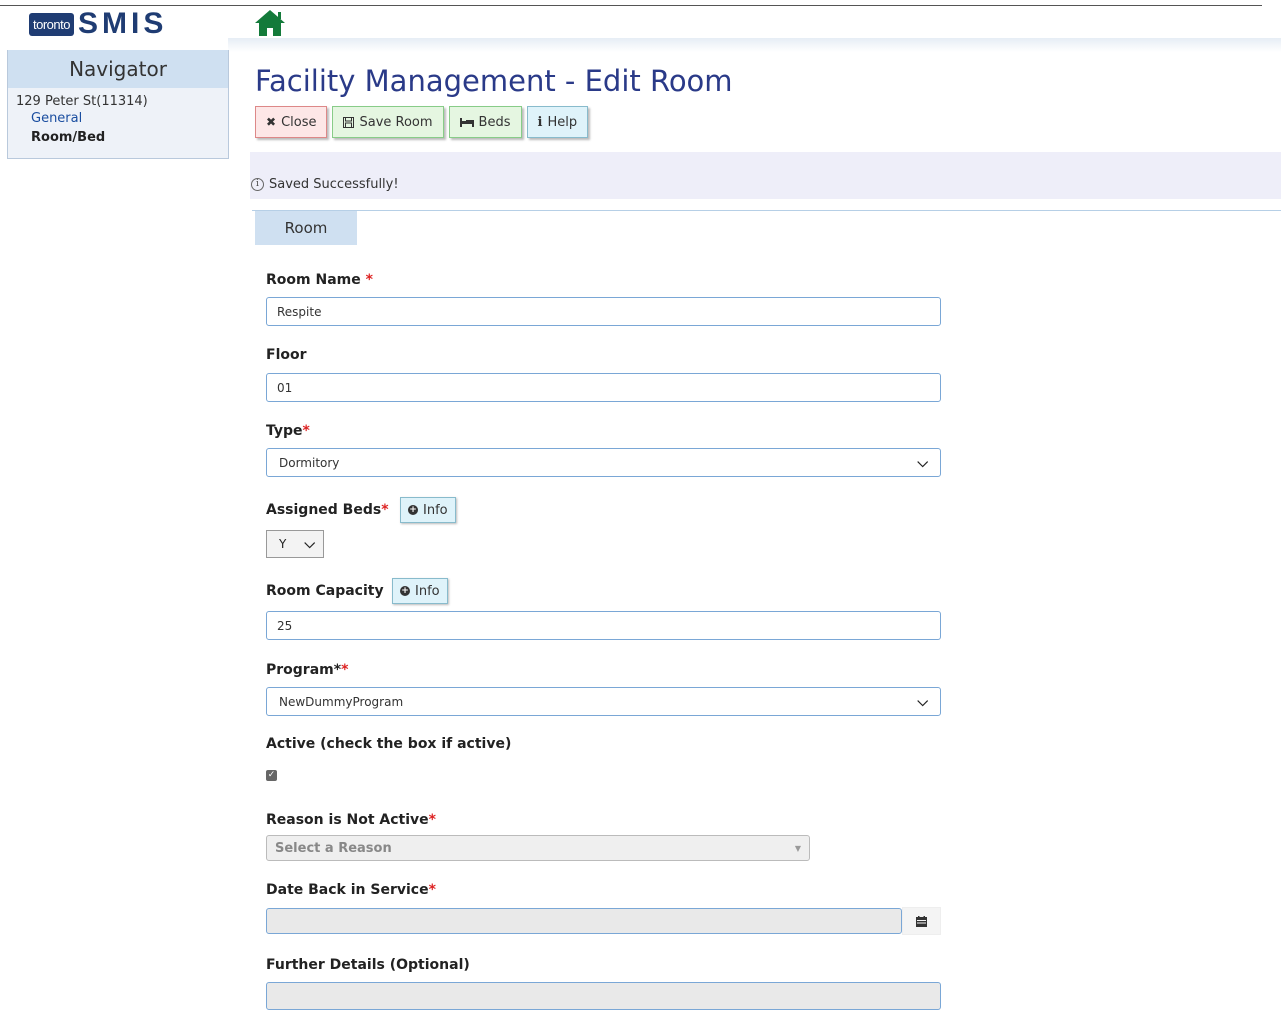 The image size is (1281, 1020). What do you see at coordinates (313, 280) in the screenshot?
I see `room-name-label-text: Room Name` at bounding box center [313, 280].